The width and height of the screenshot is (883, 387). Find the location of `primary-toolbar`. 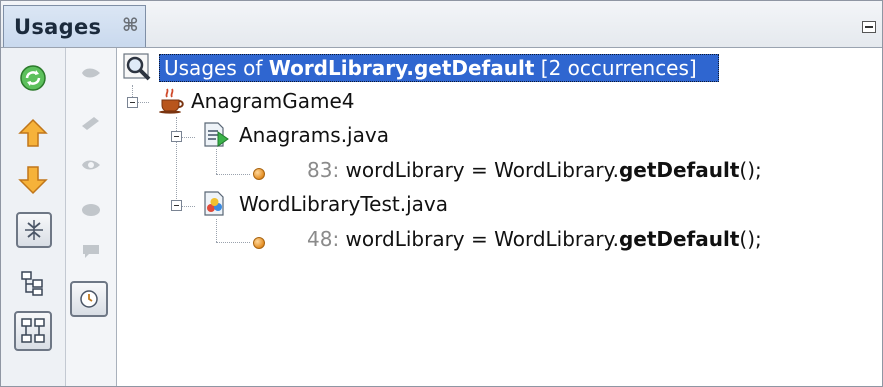

primary-toolbar is located at coordinates (33, 217).